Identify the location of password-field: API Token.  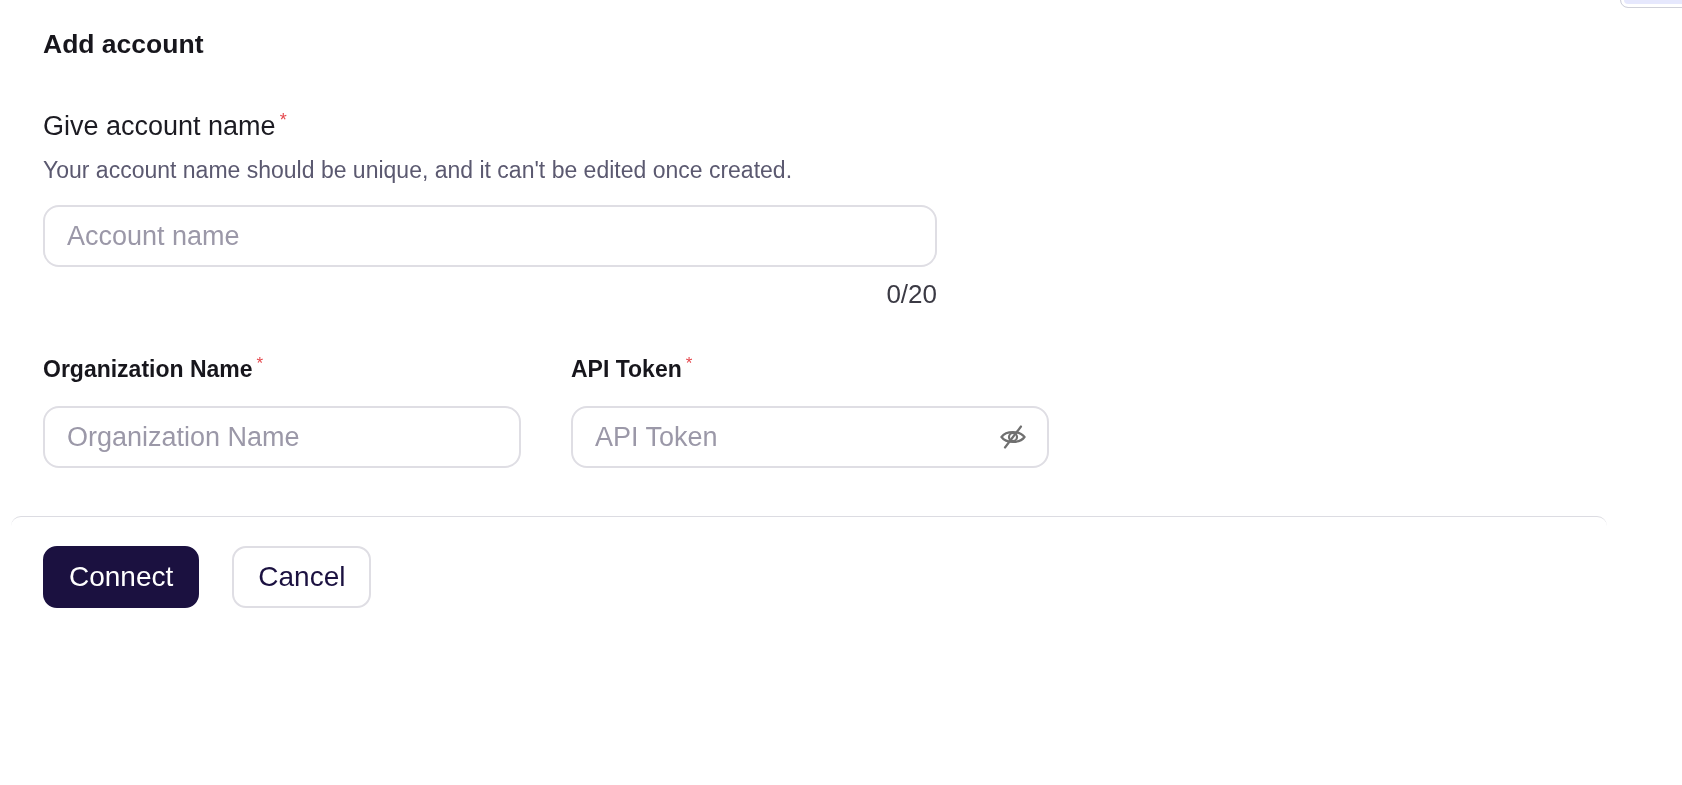
(810, 437).